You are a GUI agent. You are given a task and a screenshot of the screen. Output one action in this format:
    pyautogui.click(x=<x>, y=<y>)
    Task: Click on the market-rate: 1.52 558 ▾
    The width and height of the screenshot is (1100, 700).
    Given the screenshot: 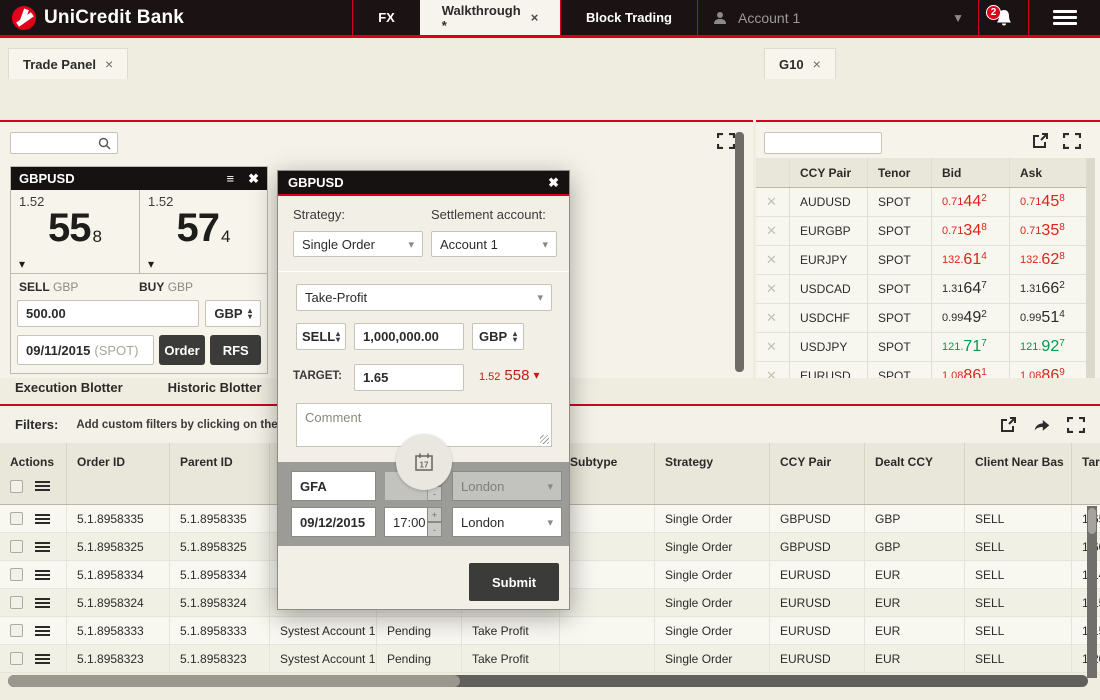 What is the action you would take?
    pyautogui.click(x=509, y=375)
    